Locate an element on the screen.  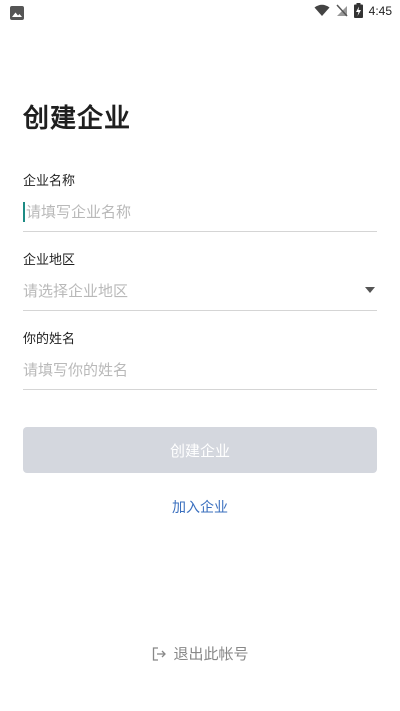
join-company-link: 加入企业 is located at coordinates (200, 507).